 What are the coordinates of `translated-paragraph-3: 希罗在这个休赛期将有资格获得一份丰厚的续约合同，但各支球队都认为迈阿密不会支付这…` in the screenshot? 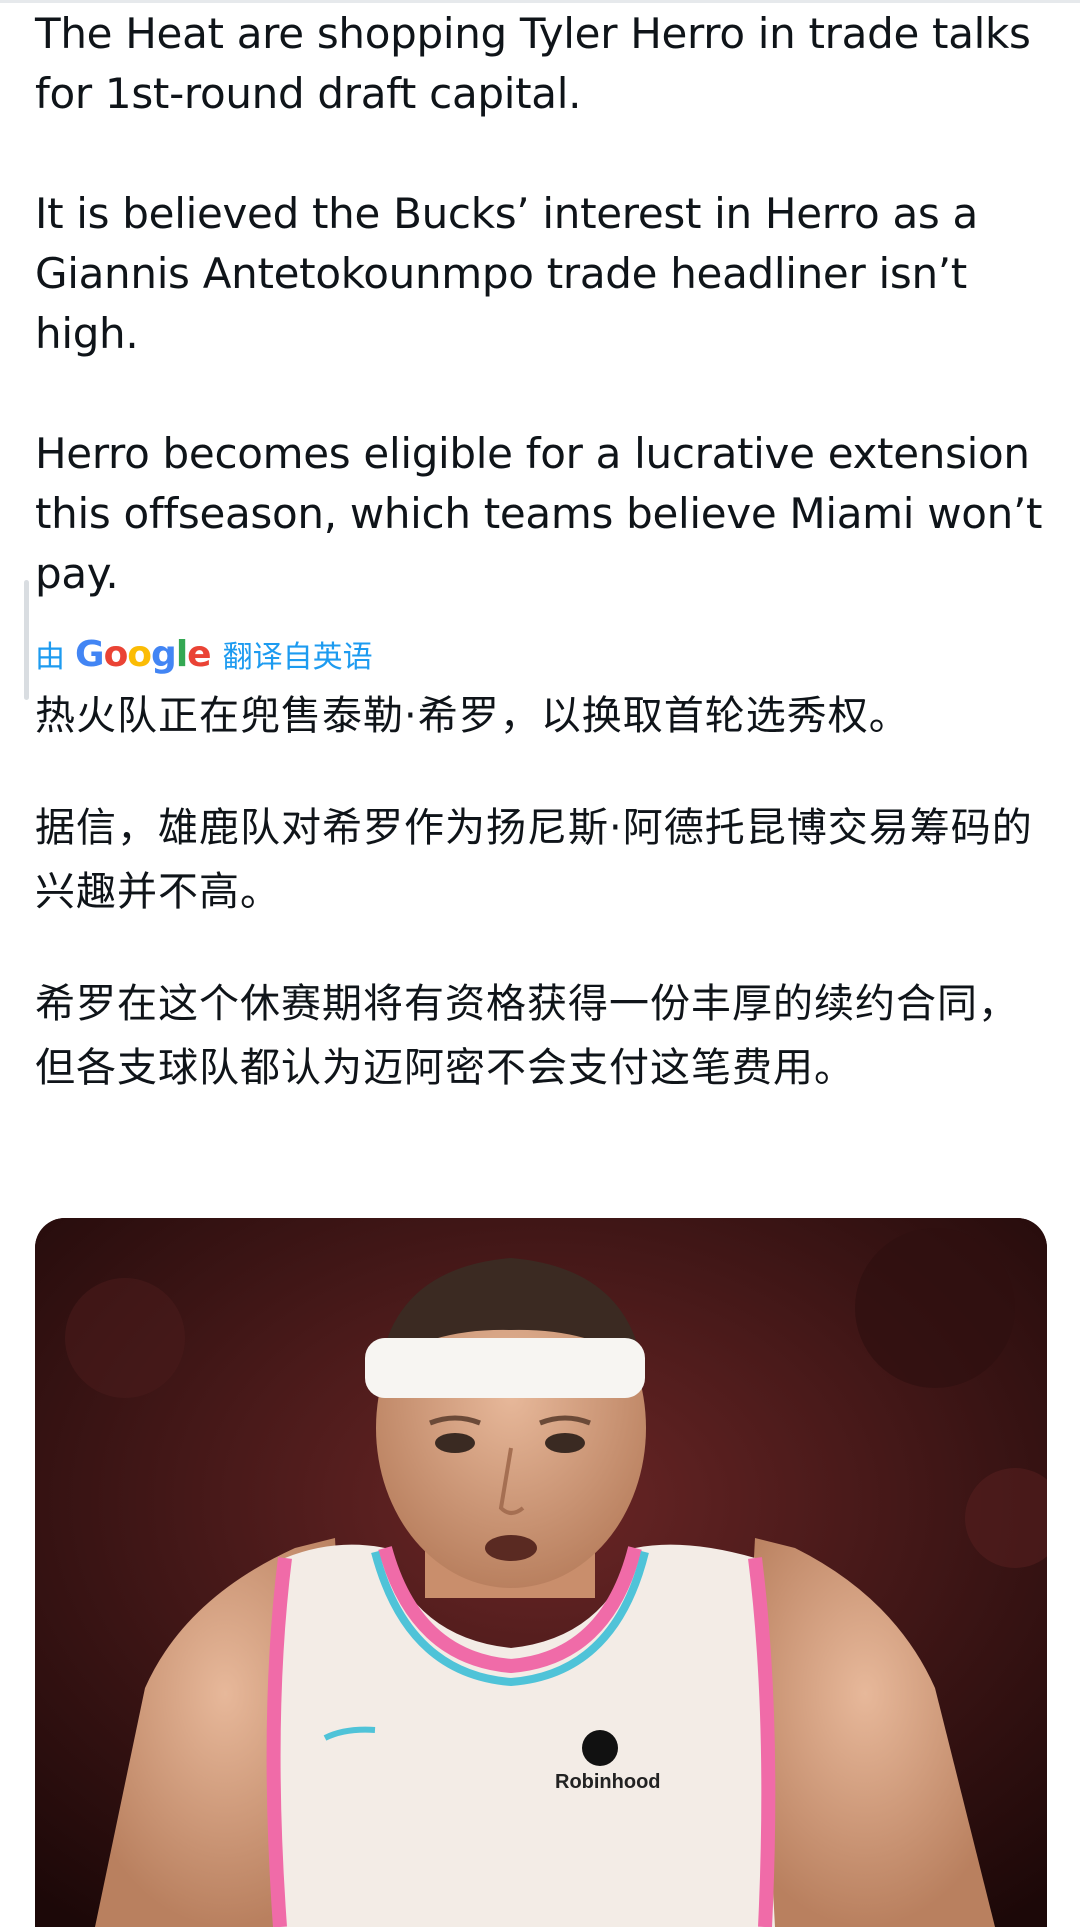 It's located at (527, 1036).